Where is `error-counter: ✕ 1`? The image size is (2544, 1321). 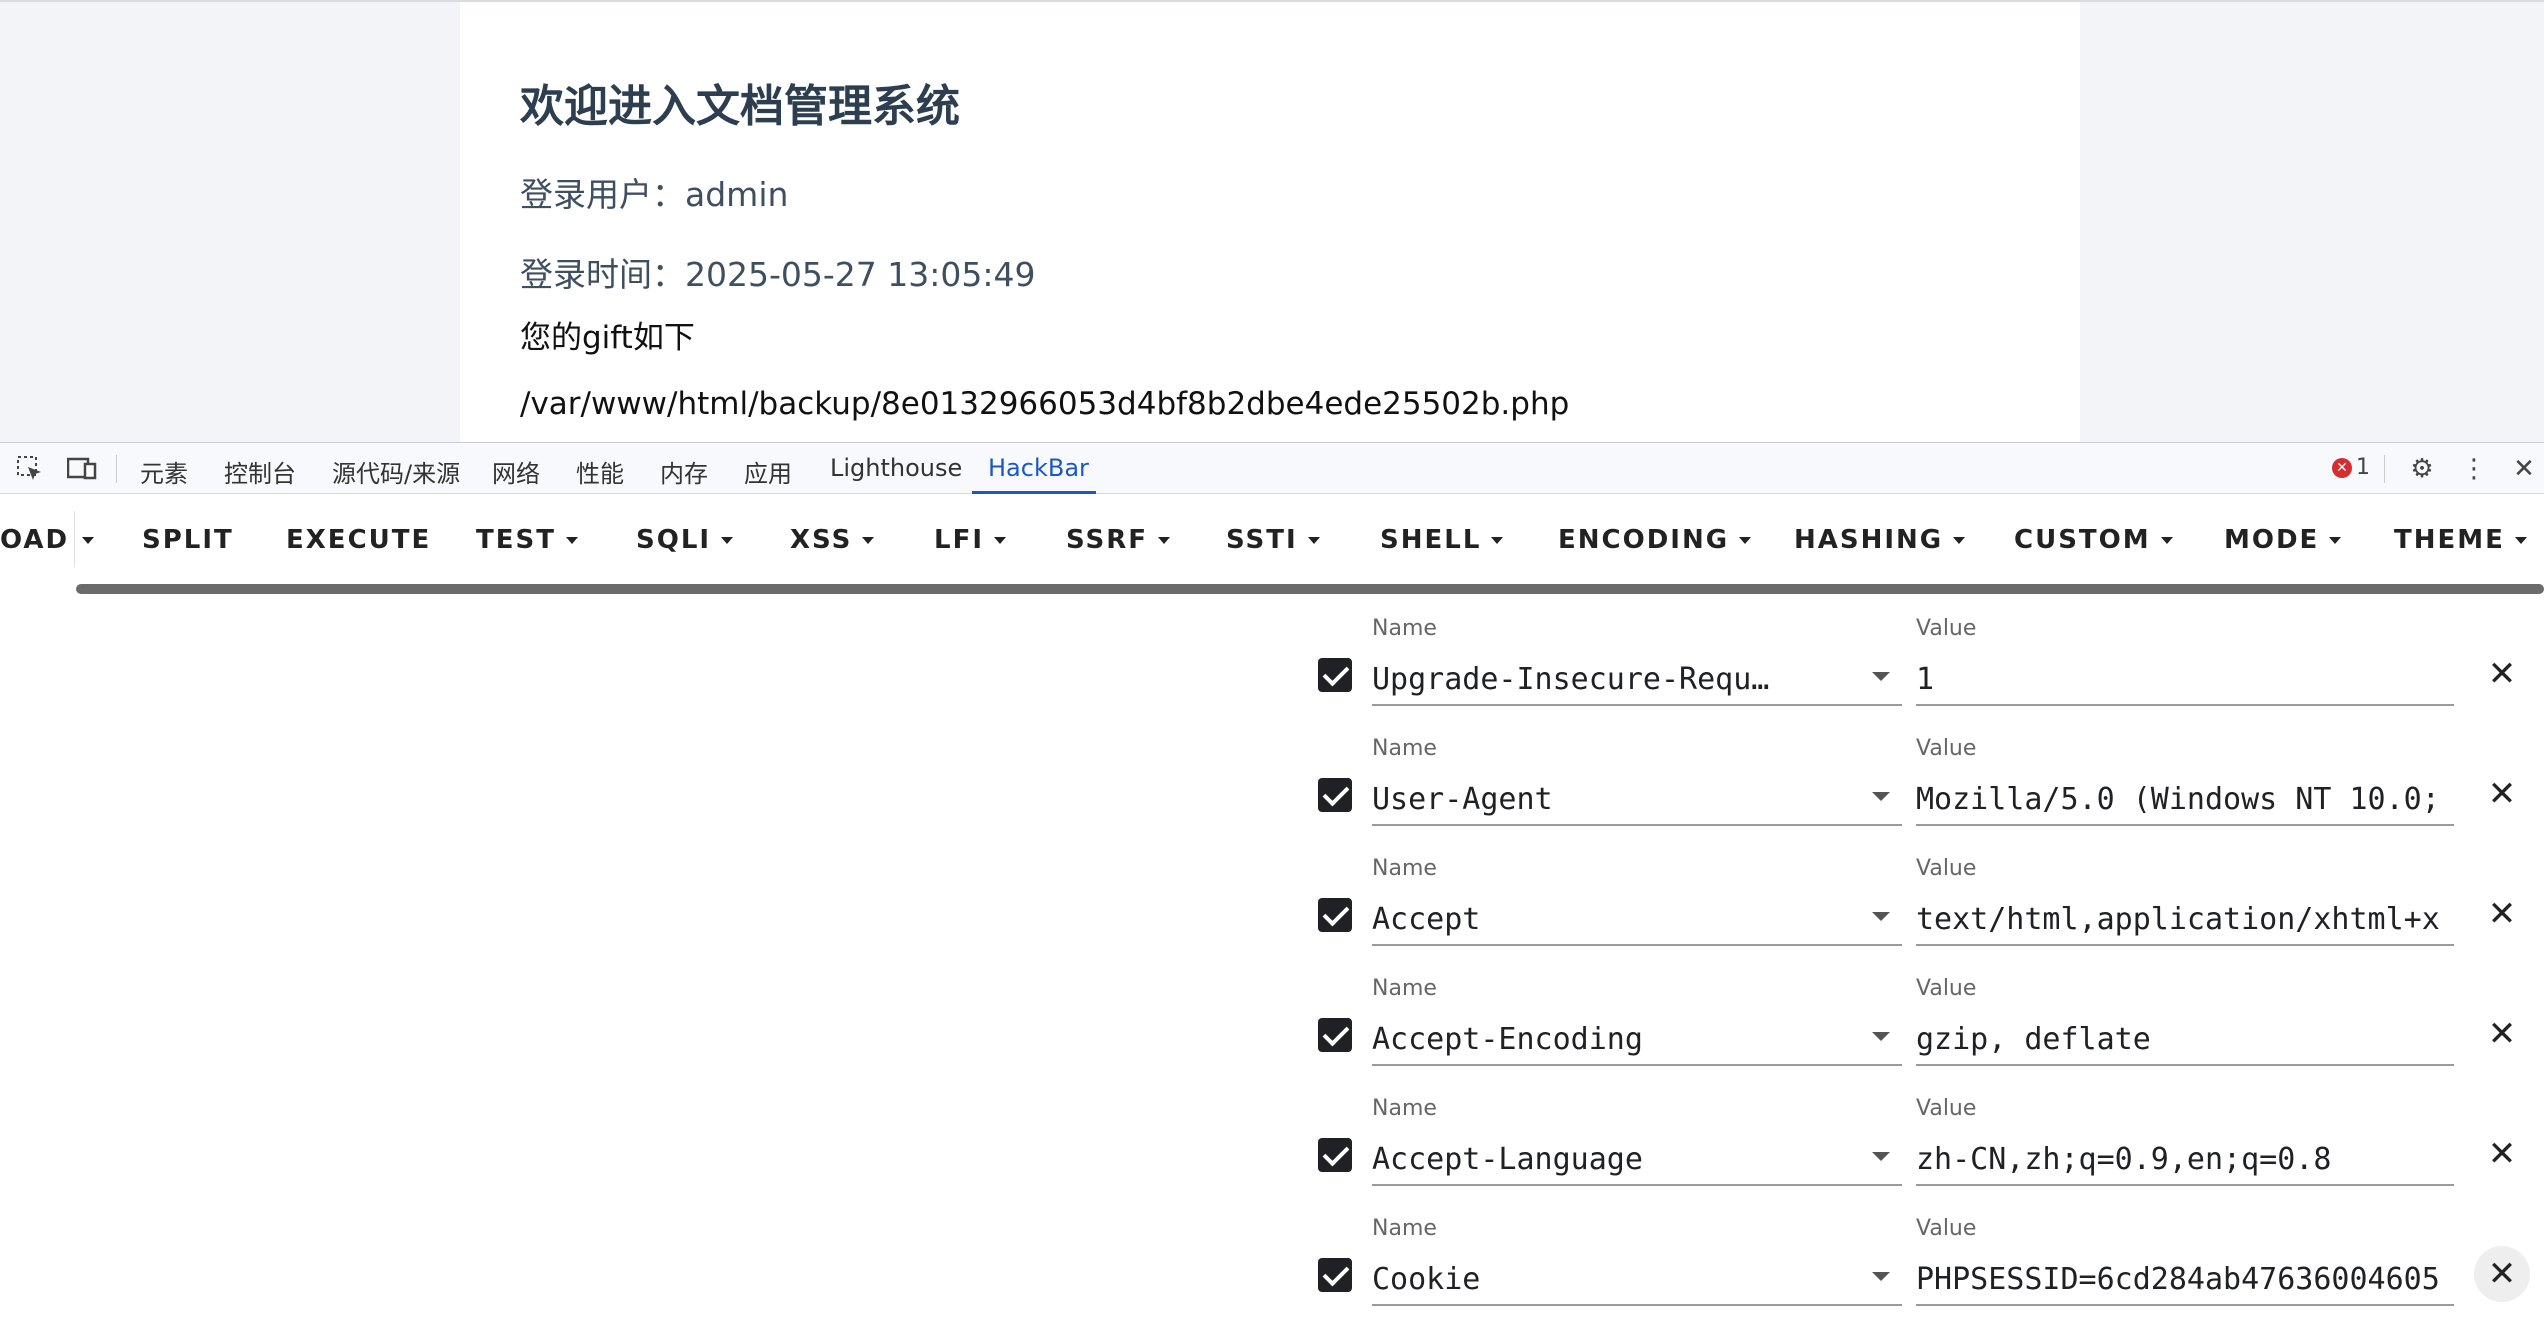 error-counter: ✕ 1 is located at coordinates (2351, 467).